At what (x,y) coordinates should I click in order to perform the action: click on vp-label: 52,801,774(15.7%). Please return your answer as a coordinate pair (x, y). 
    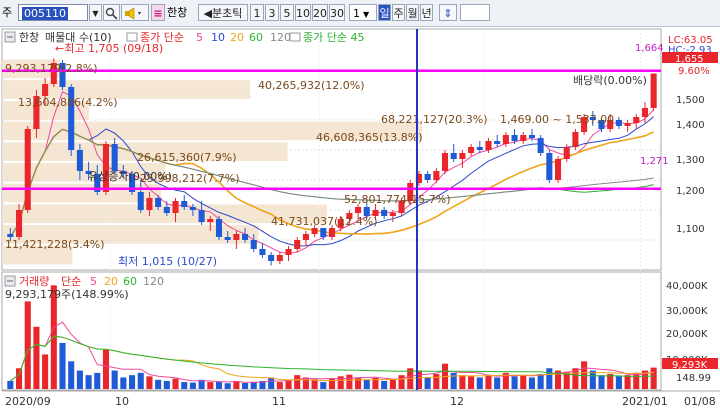
    Looking at the image, I should click on (397, 199).